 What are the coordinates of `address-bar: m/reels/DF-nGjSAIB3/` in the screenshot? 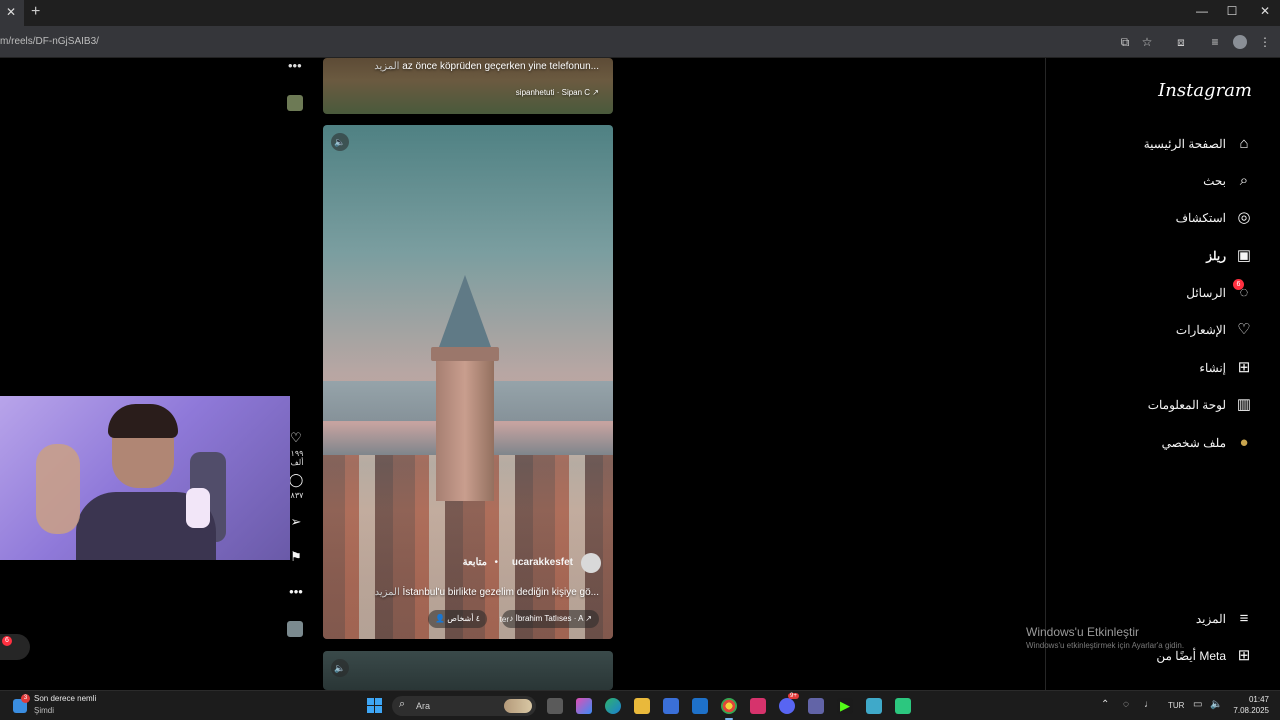 It's located at (640, 42).